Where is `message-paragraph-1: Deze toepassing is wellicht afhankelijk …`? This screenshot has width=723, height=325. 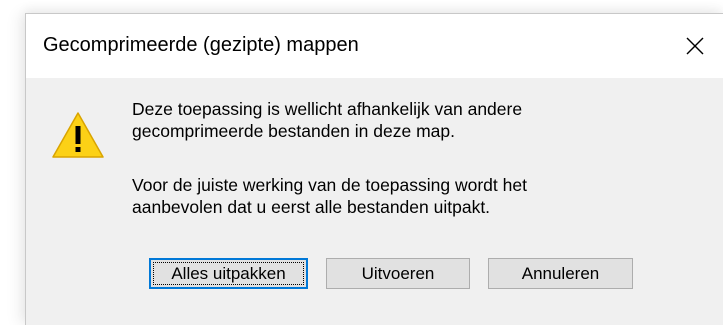
message-paragraph-1: Deze toepassing is wellicht afhankelijk … is located at coordinates (327, 120).